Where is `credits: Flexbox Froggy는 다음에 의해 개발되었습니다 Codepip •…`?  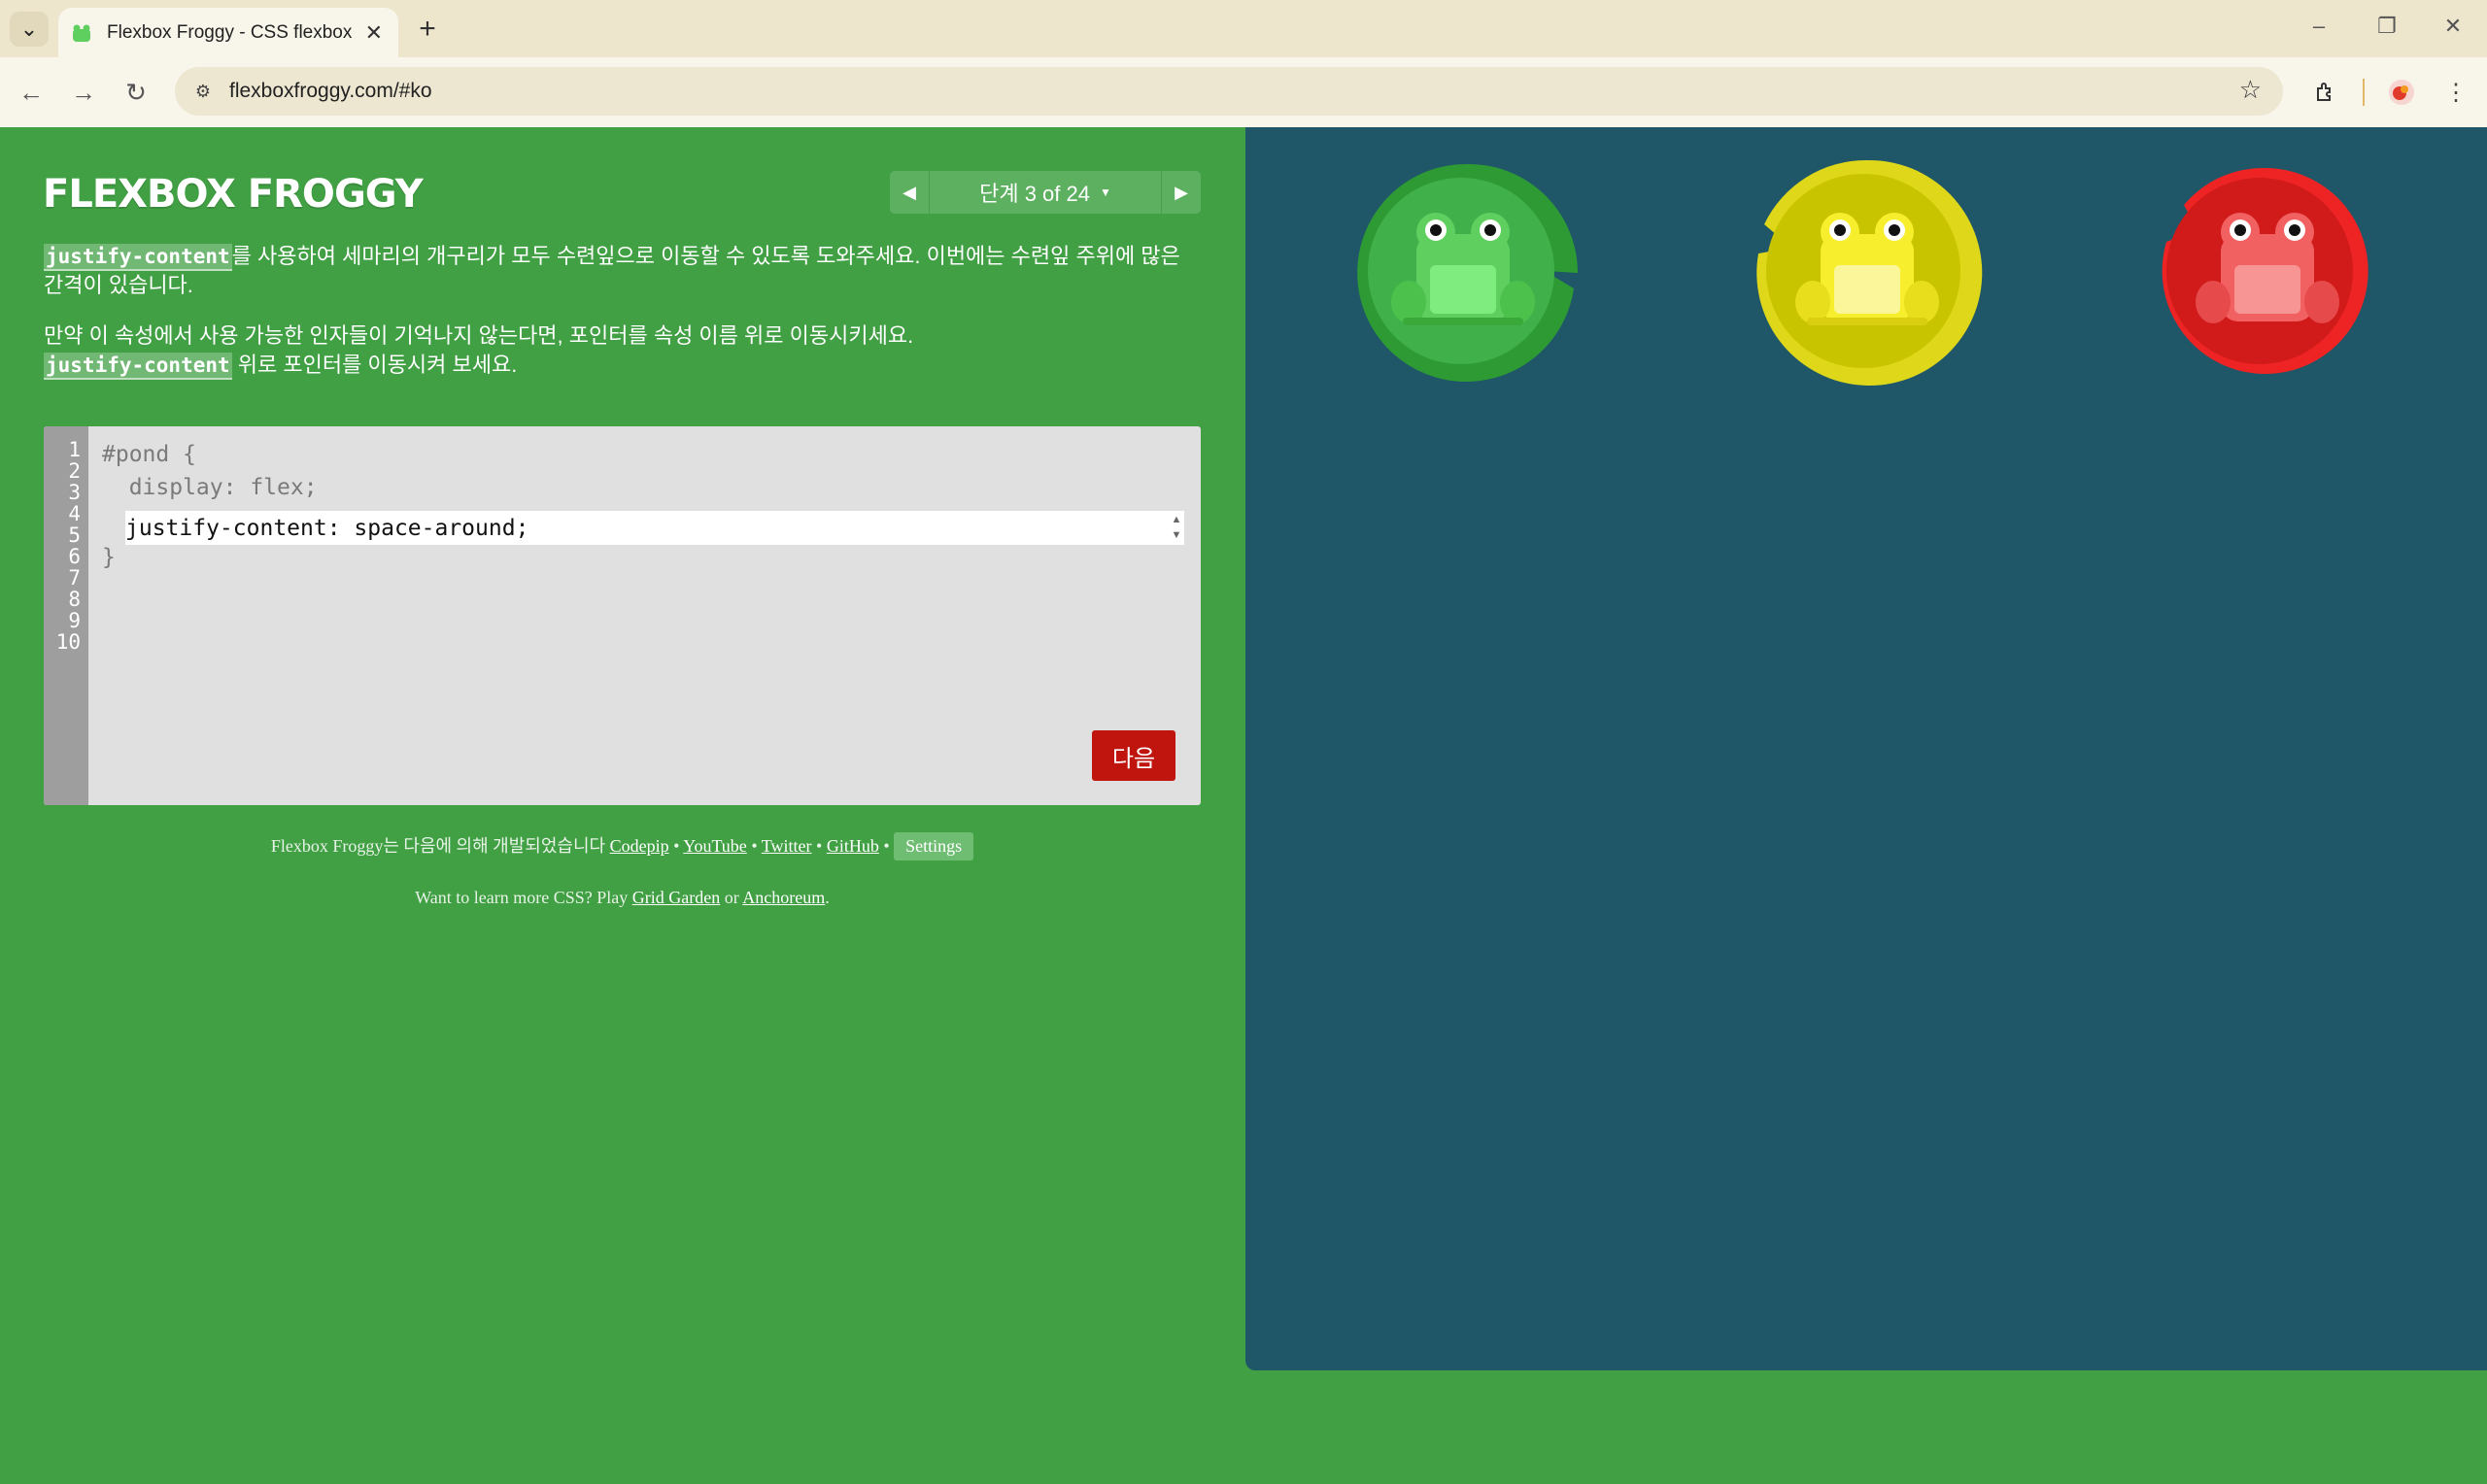 credits: Flexbox Froggy는 다음에 의해 개발되었습니다 Codepip •… is located at coordinates (622, 846).